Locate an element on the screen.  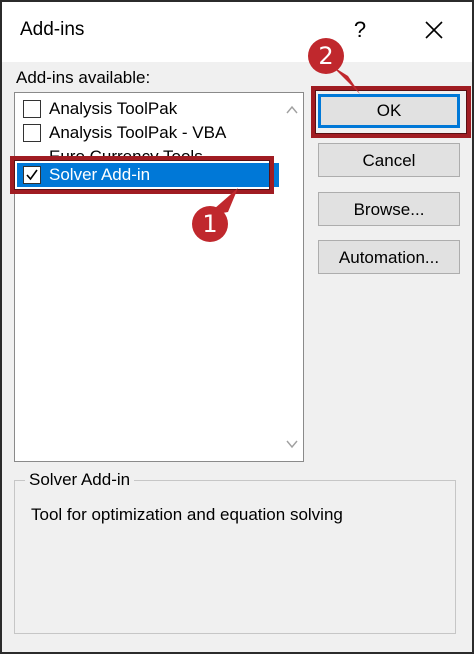
scroll-down-icon is located at coordinates (292, 444).